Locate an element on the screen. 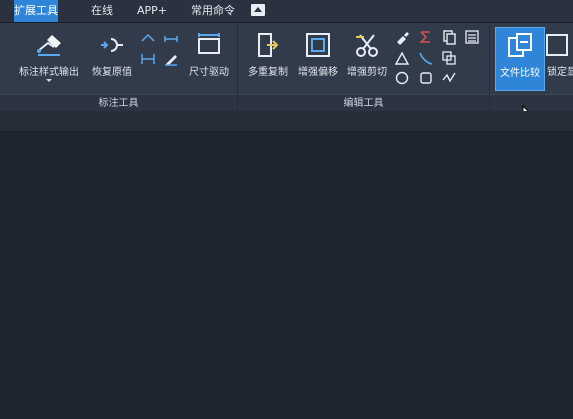 Image resolution: width=573 pixels, height=419 pixels. dimension-style-output-label: 标注样式输出 is located at coordinates (49, 72).